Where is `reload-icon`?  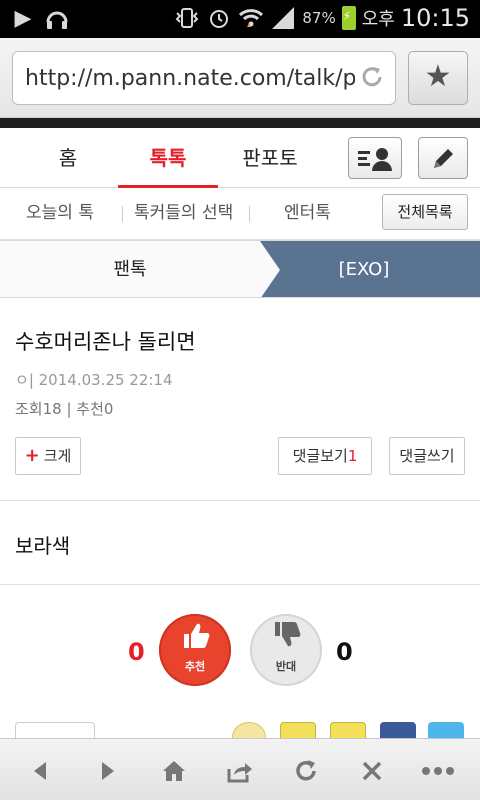
reload-icon is located at coordinates (306, 770).